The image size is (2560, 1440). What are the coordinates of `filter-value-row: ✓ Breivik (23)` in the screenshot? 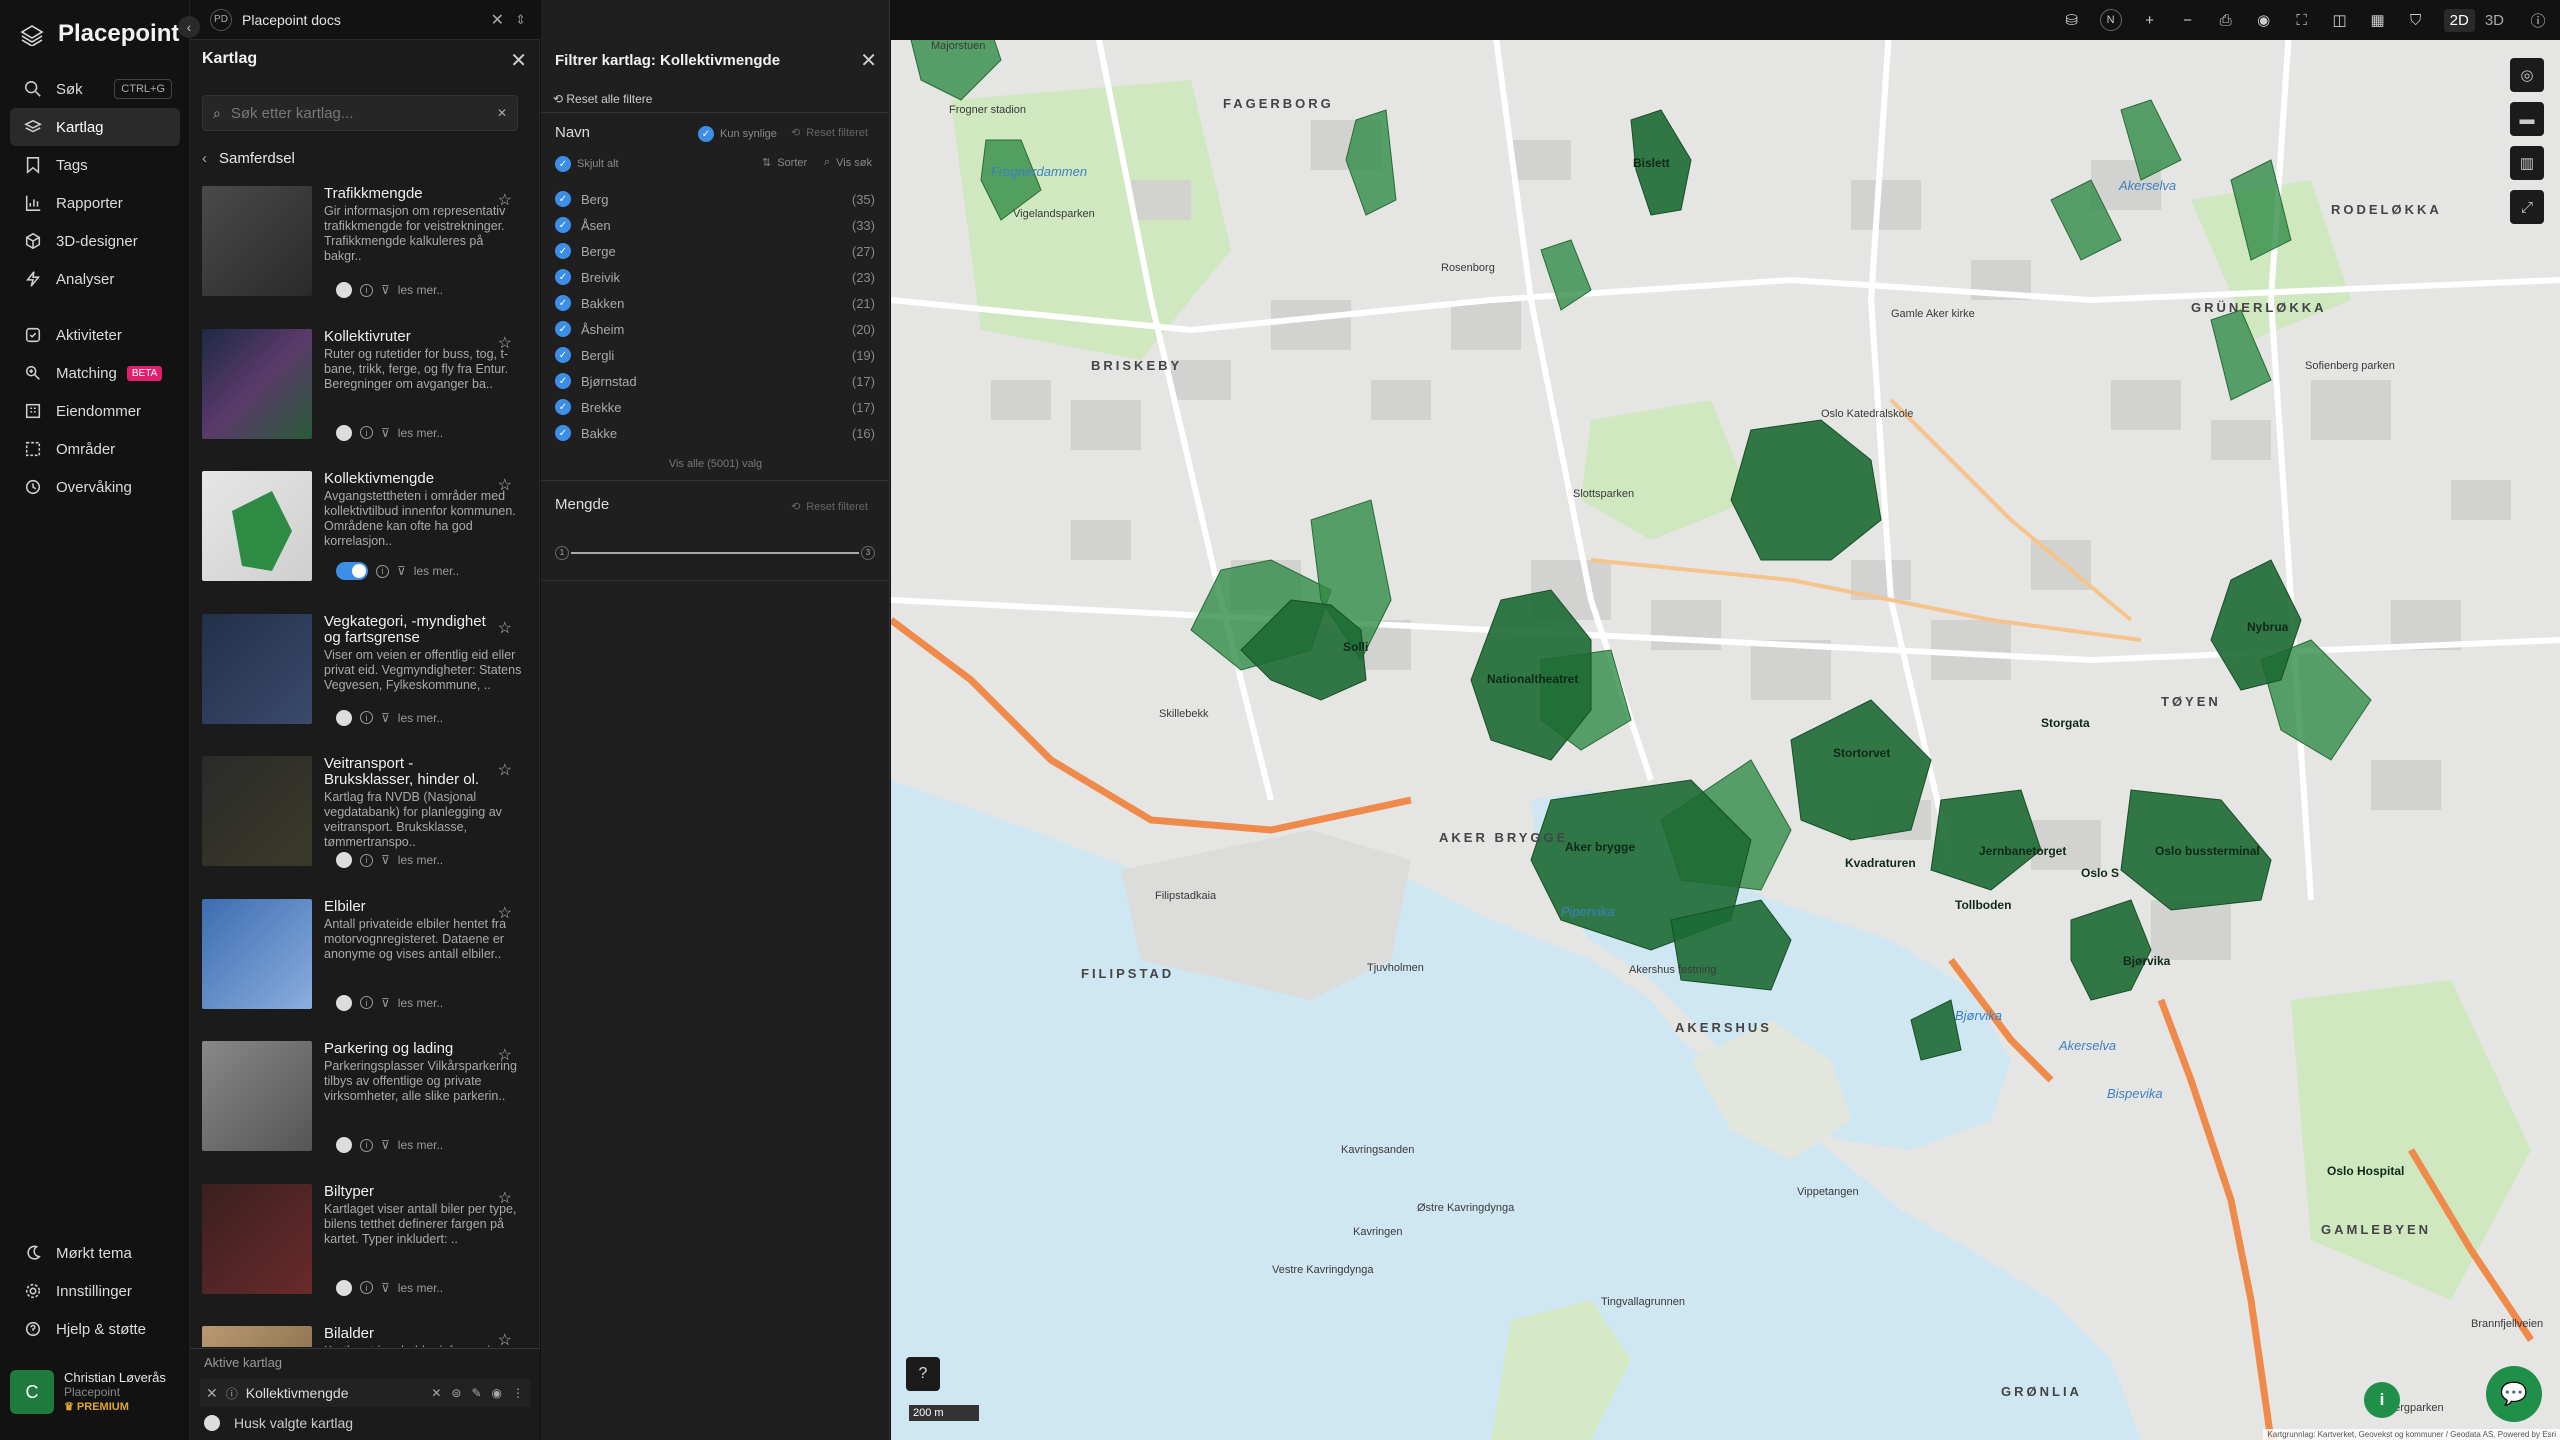 It's located at (715, 277).